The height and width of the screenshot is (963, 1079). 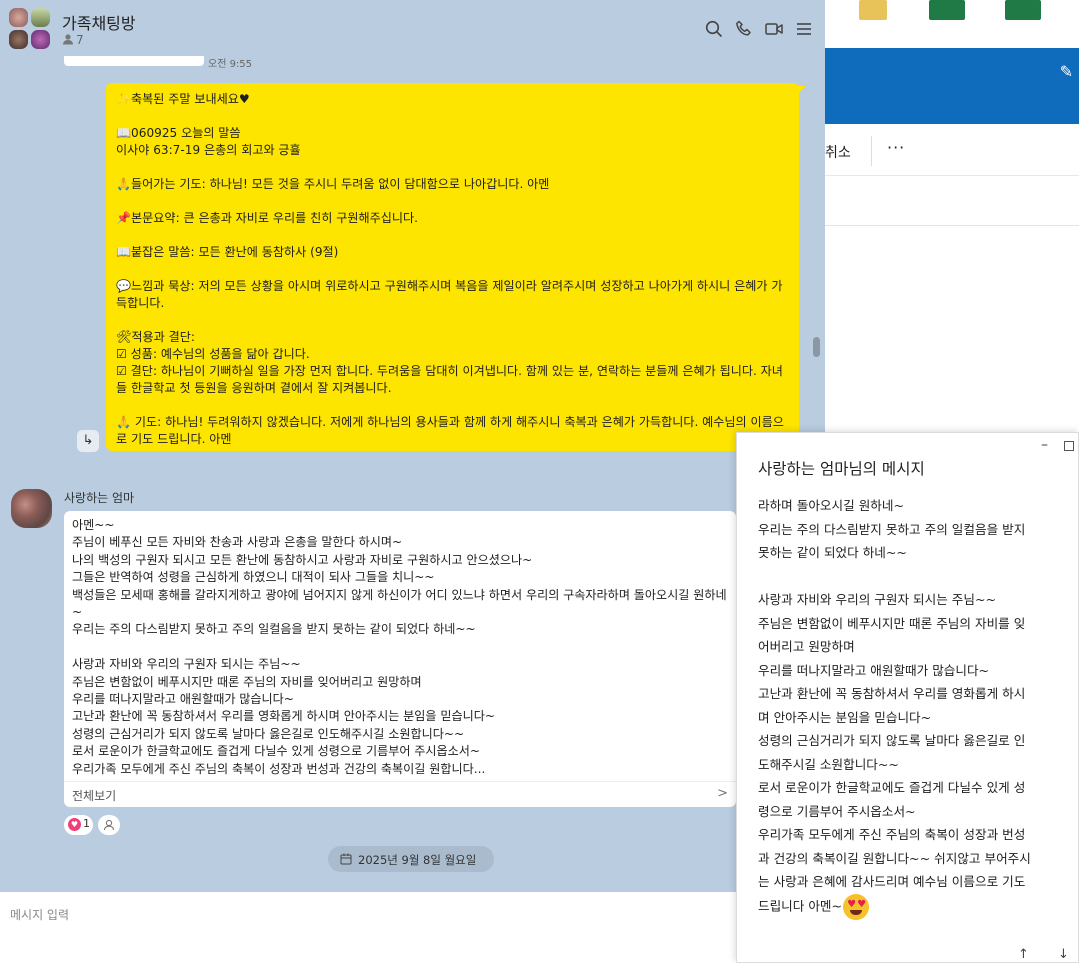 I want to click on chevron-right-icon: >, so click(x=722, y=793).